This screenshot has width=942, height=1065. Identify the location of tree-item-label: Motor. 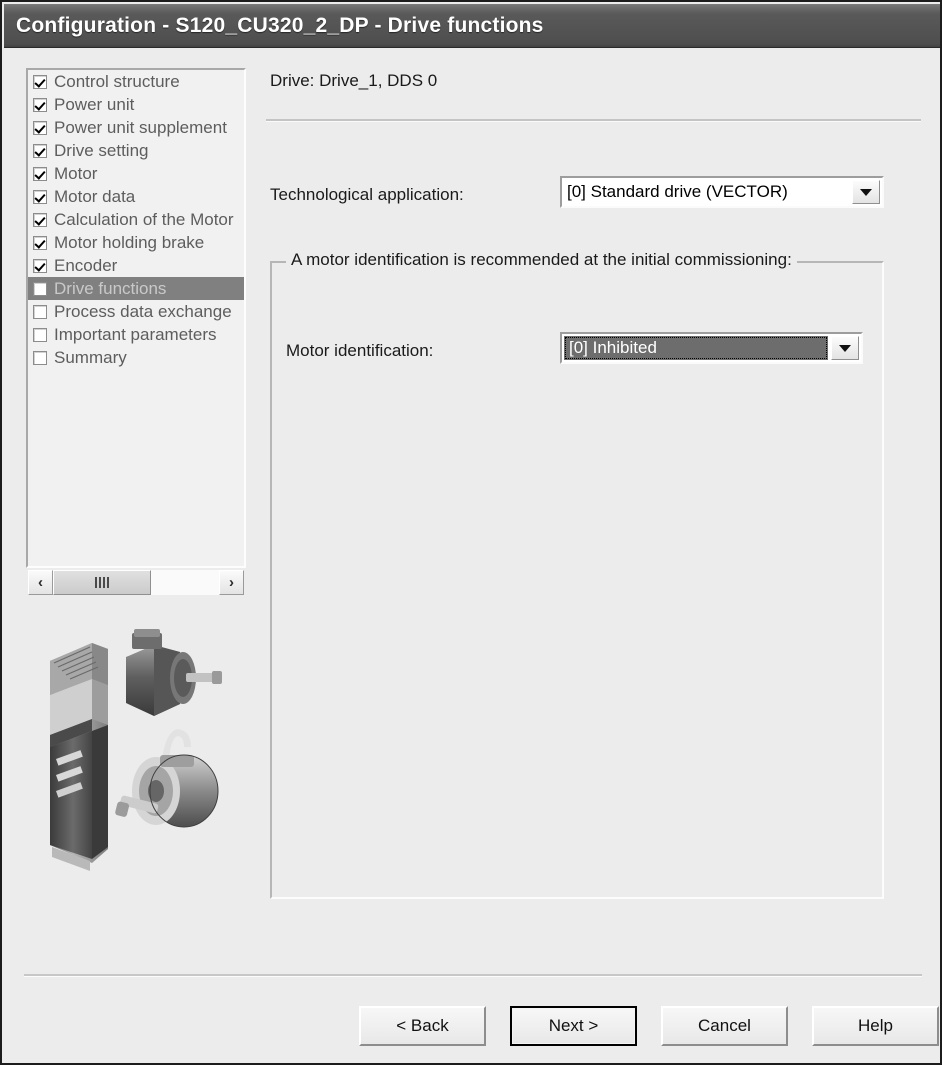
(76, 173).